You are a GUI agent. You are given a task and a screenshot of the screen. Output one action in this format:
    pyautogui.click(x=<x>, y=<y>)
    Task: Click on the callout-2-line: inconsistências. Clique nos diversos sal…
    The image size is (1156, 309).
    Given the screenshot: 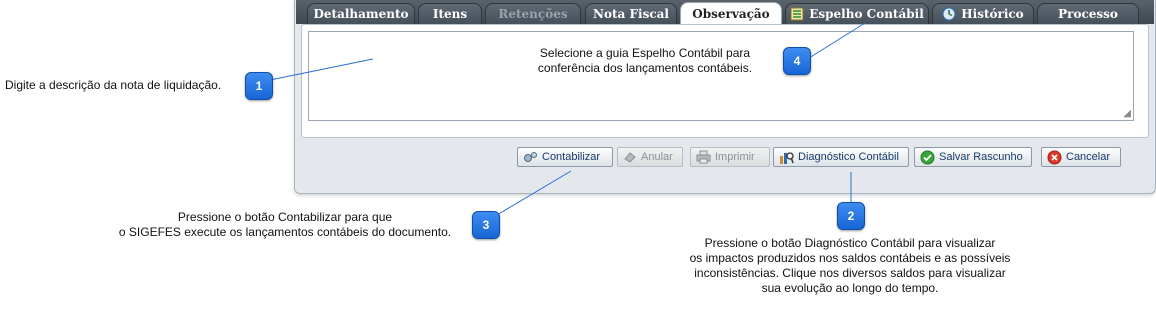 What is the action you would take?
    pyautogui.click(x=850, y=273)
    